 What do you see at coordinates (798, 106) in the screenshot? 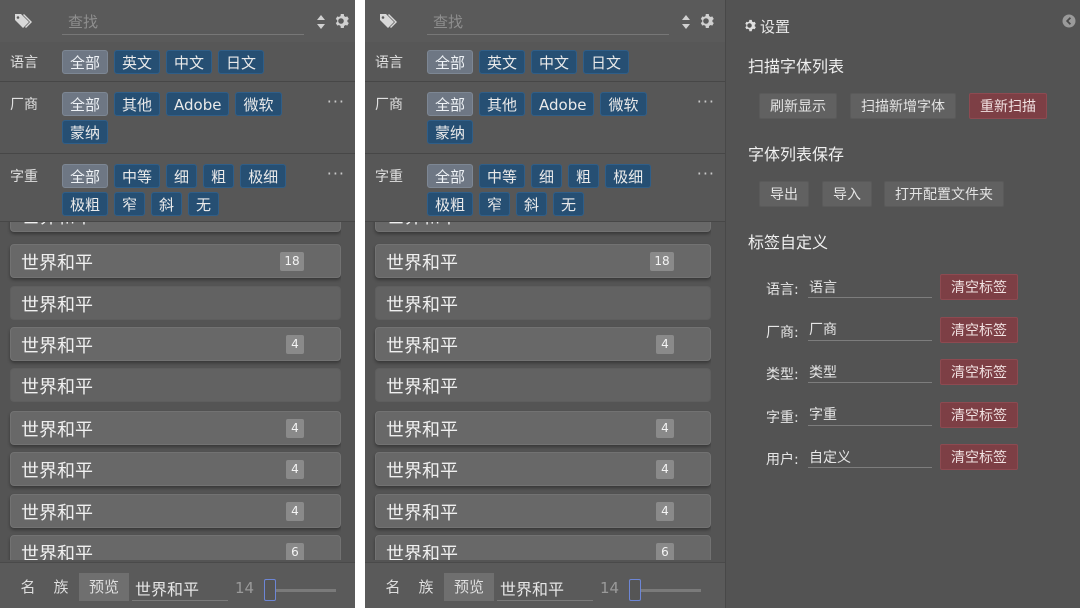
I see `refresh-button: 刷新显示` at bounding box center [798, 106].